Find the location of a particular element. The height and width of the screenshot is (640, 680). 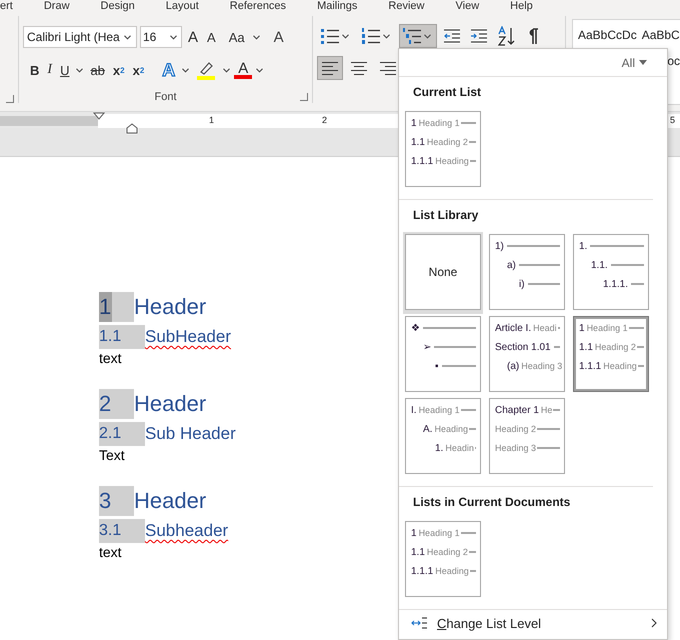

font-name-field: Calibri Light (Hea is located at coordinates (80, 37).